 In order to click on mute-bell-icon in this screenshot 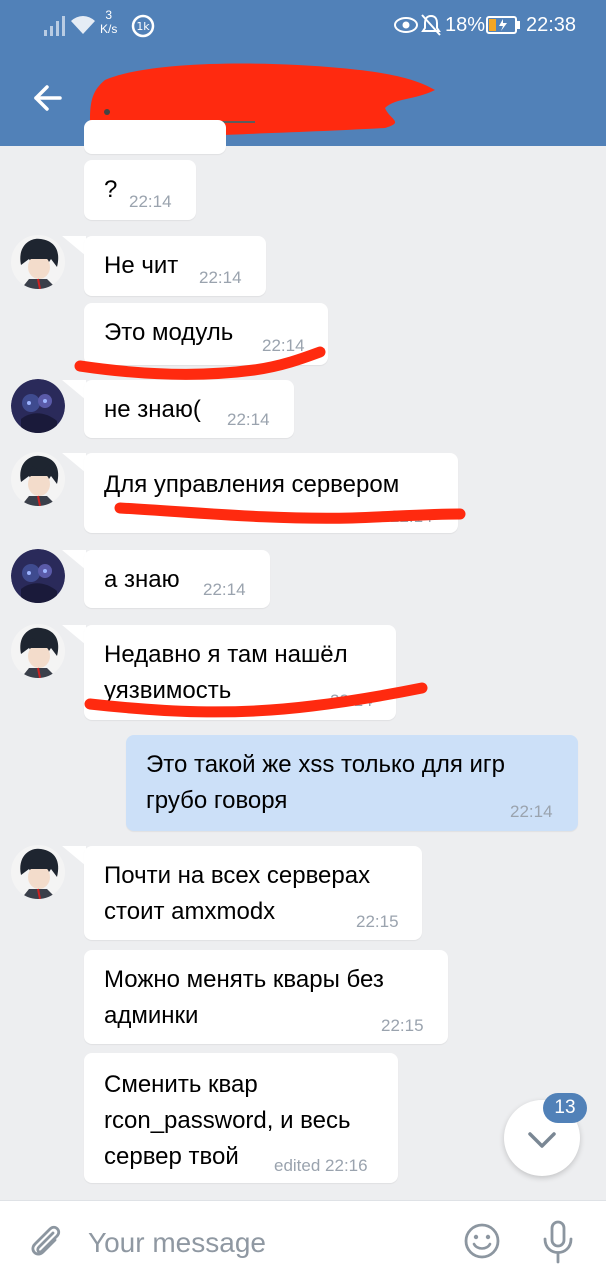, I will do `click(431, 25)`.